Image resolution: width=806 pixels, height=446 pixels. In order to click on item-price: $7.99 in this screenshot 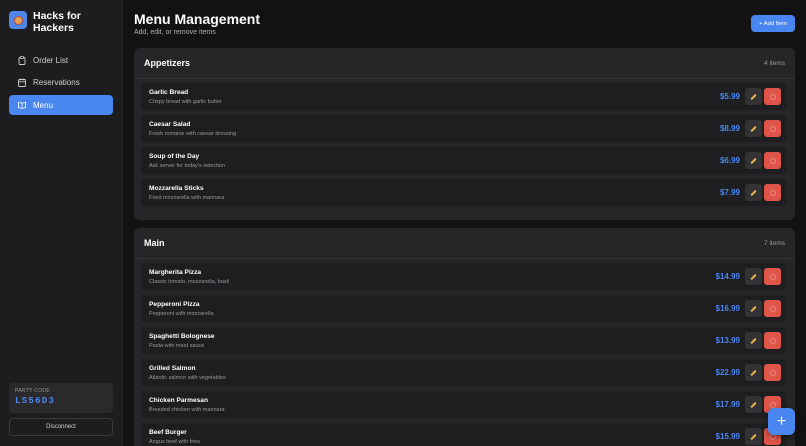, I will do `click(729, 192)`.